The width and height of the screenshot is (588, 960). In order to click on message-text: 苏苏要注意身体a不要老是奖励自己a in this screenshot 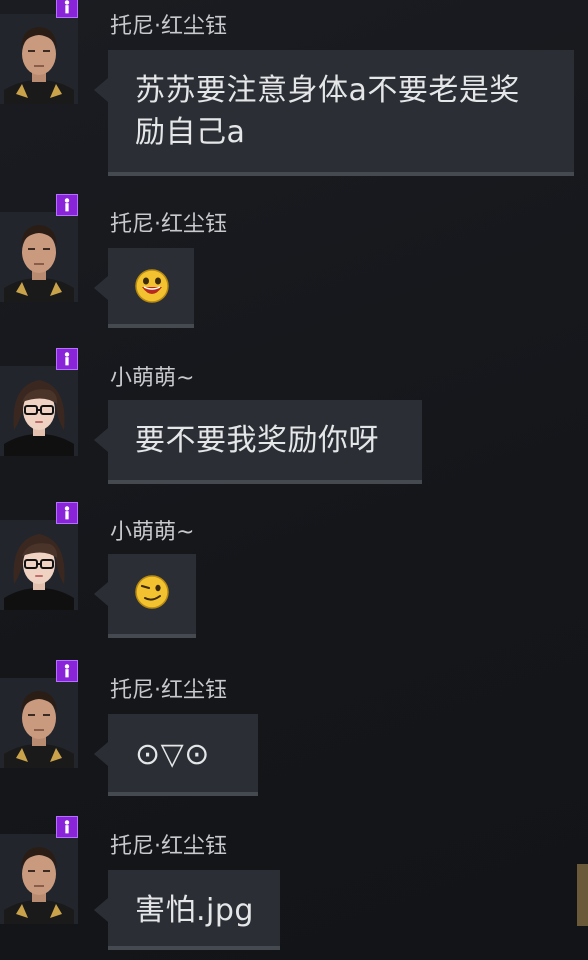, I will do `click(327, 111)`.